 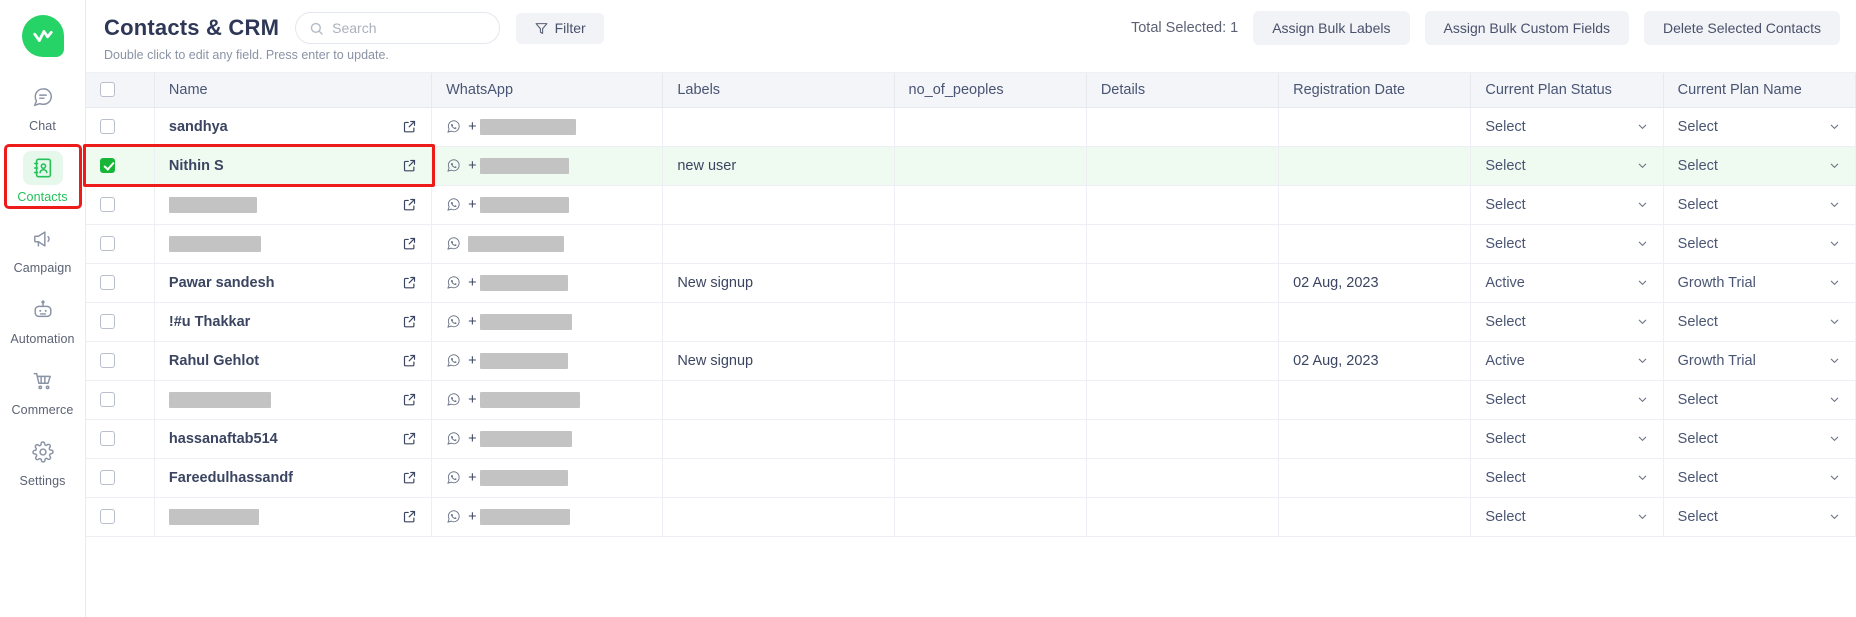 I want to click on search-box, so click(x=398, y=28).